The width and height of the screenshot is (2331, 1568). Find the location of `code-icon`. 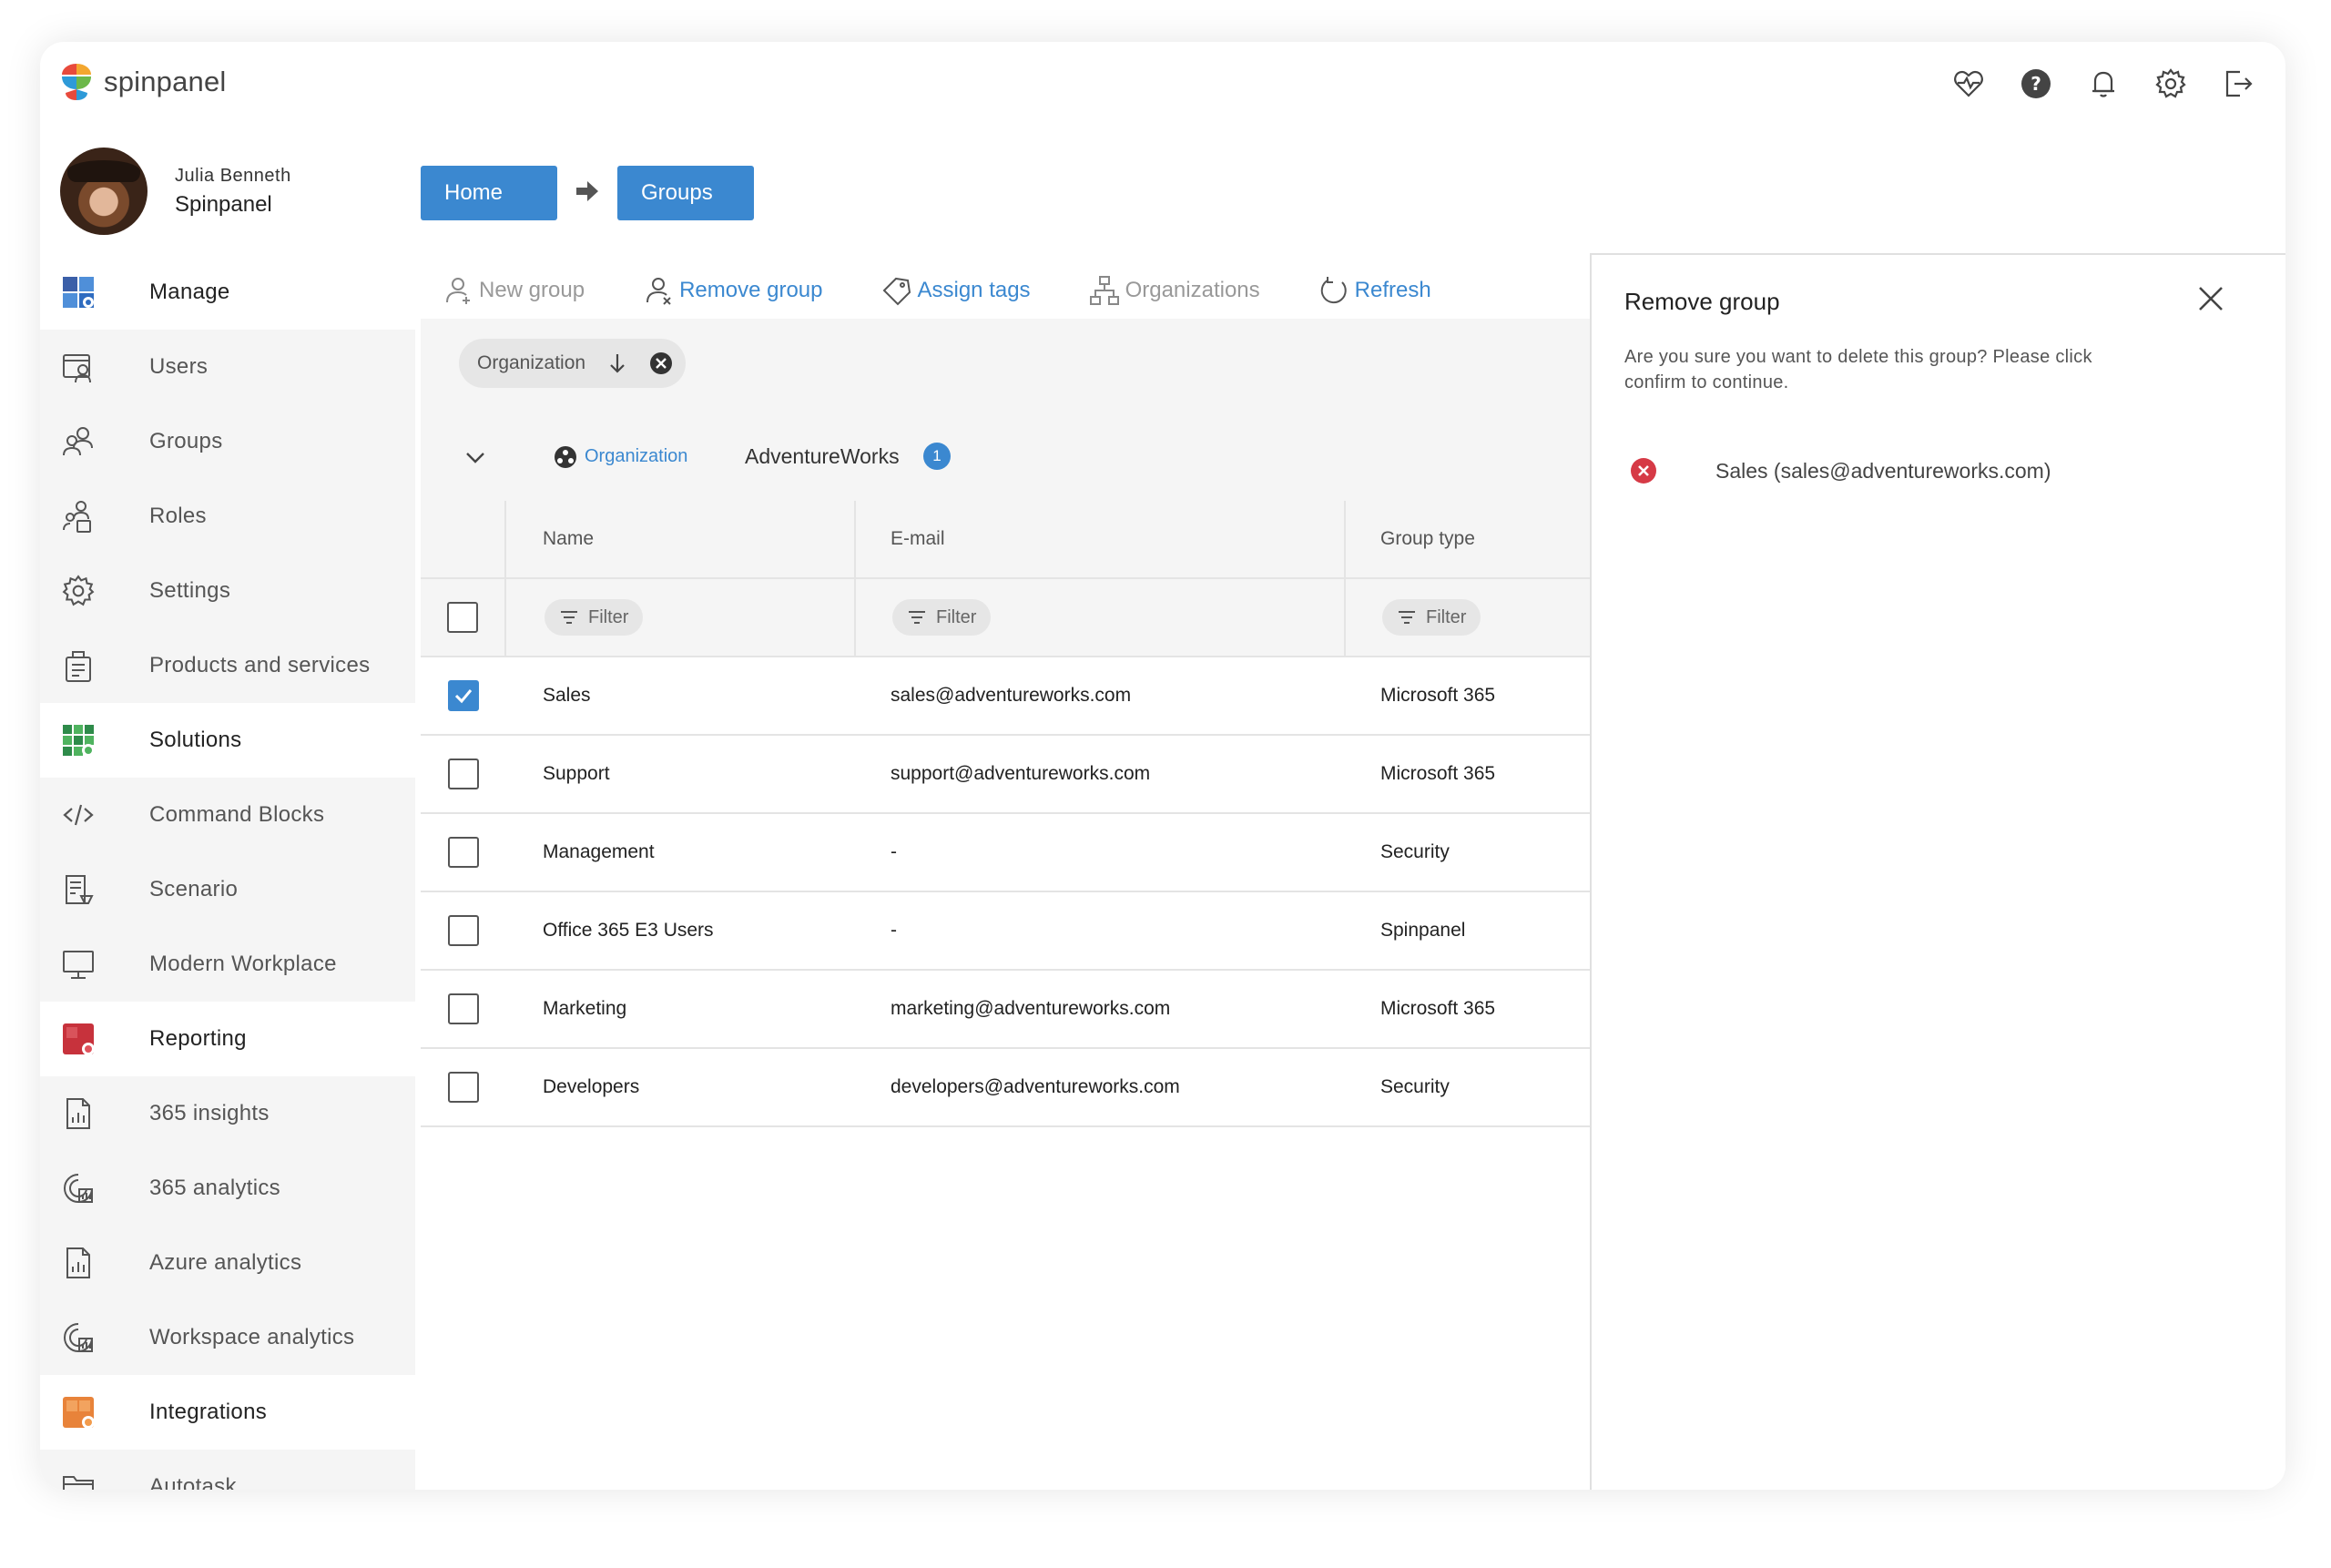

code-icon is located at coordinates (78, 815).